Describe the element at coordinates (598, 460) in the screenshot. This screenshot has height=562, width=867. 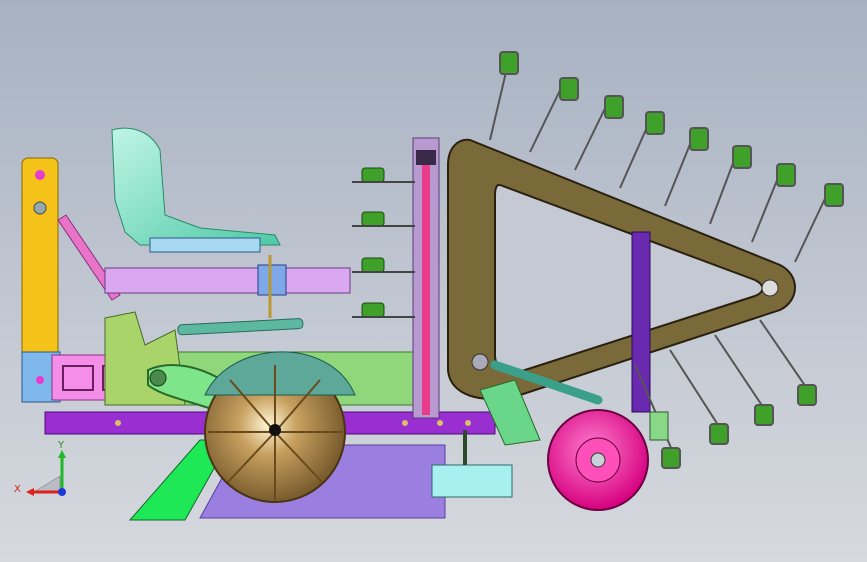
I see `support-wheel-hub` at that location.